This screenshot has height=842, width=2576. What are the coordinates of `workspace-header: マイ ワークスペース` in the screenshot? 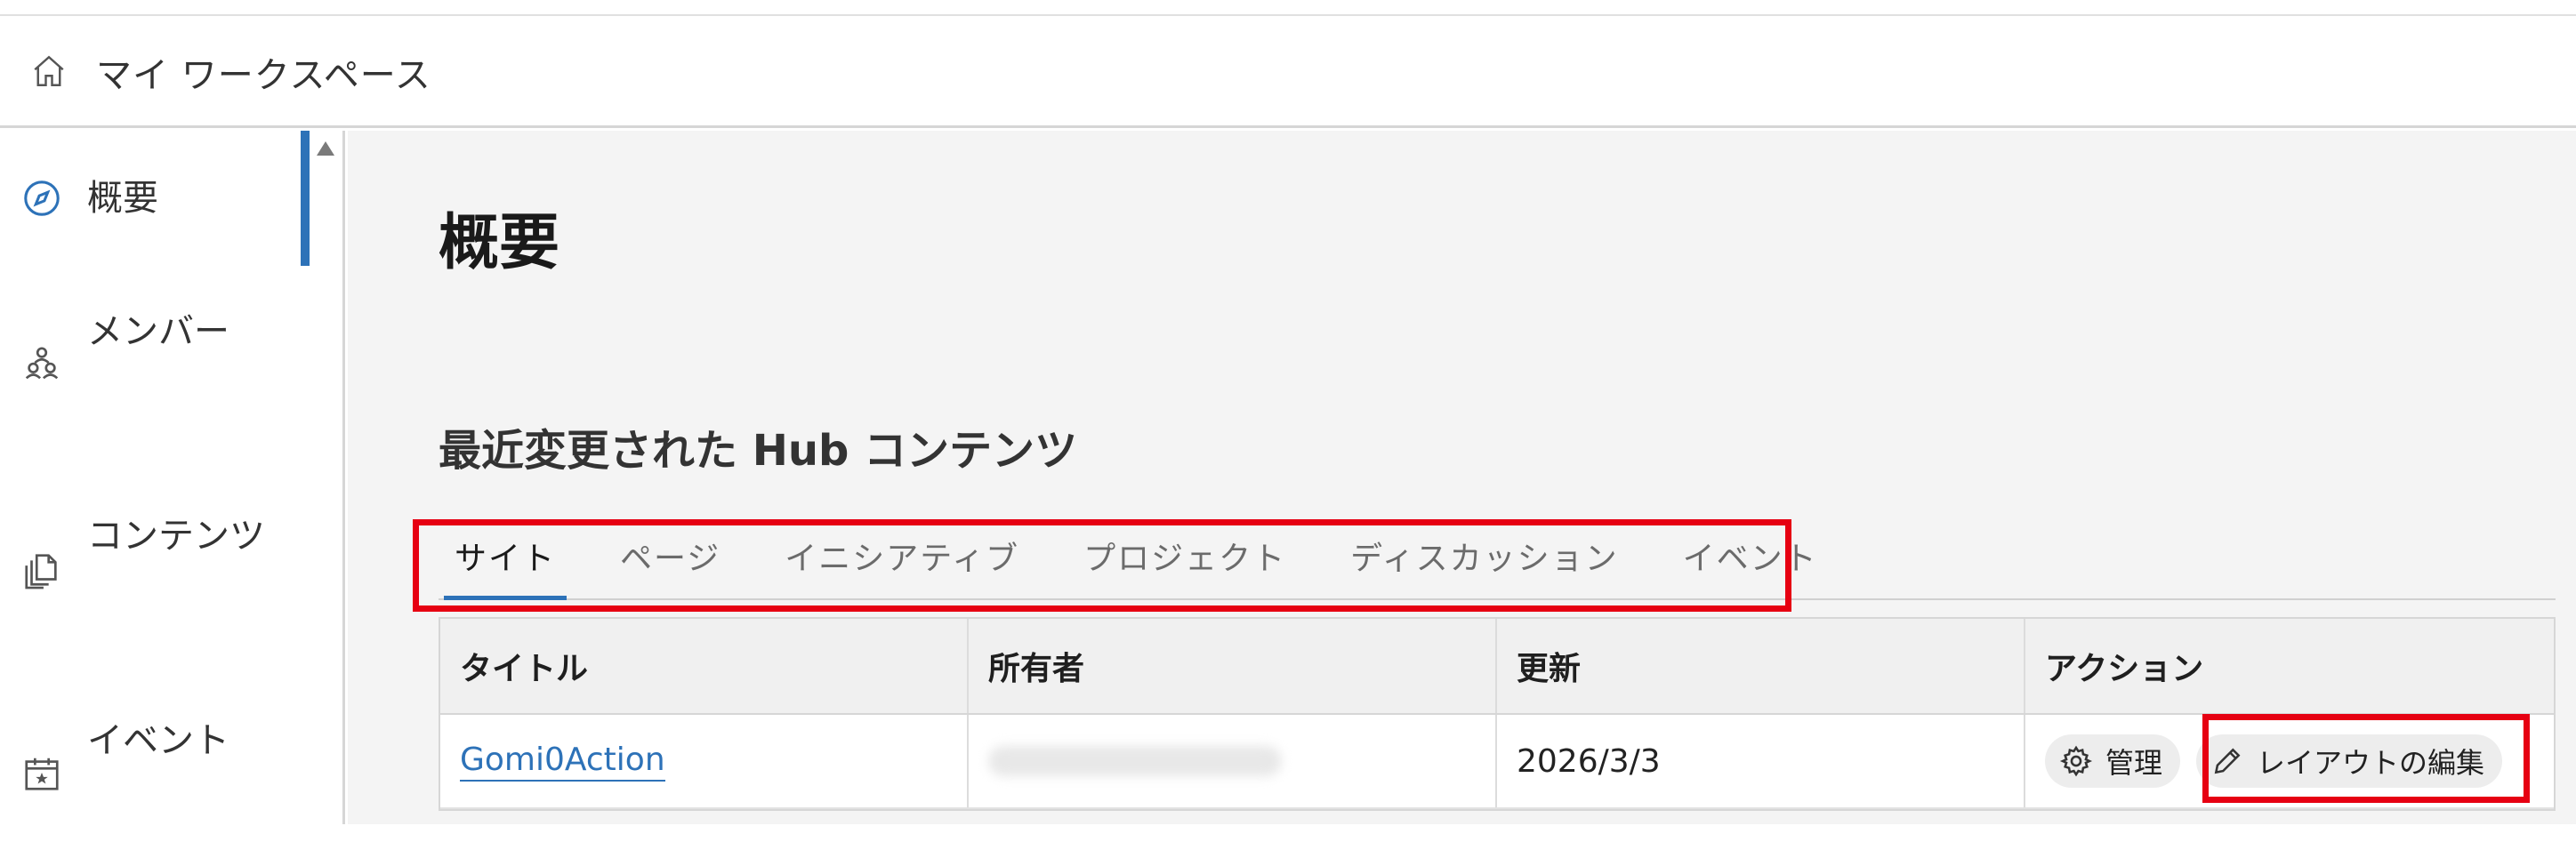 It's located at (1288, 72).